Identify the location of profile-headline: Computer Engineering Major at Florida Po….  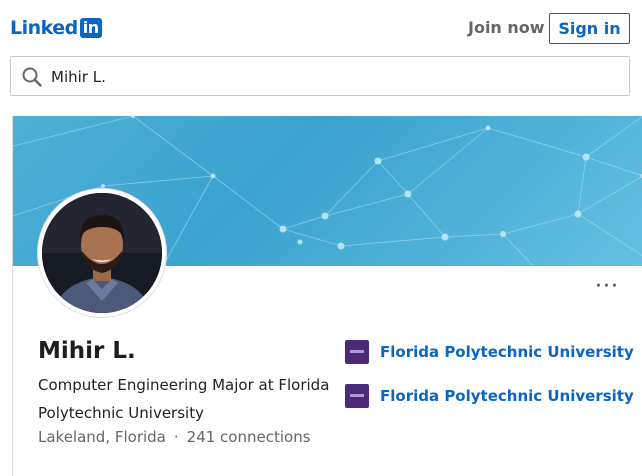
(188, 399).